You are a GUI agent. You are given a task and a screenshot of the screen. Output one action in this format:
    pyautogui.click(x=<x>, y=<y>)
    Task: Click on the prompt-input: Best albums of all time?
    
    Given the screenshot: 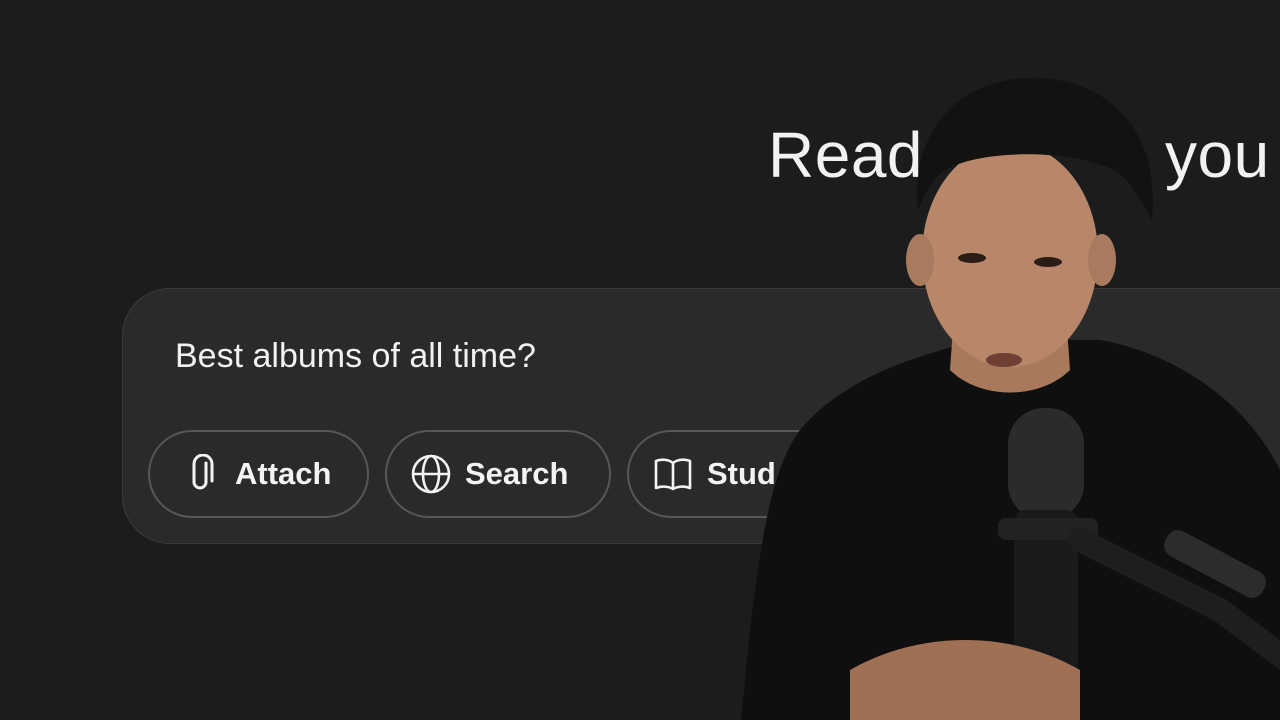 What is the action you would take?
    pyautogui.click(x=355, y=356)
    